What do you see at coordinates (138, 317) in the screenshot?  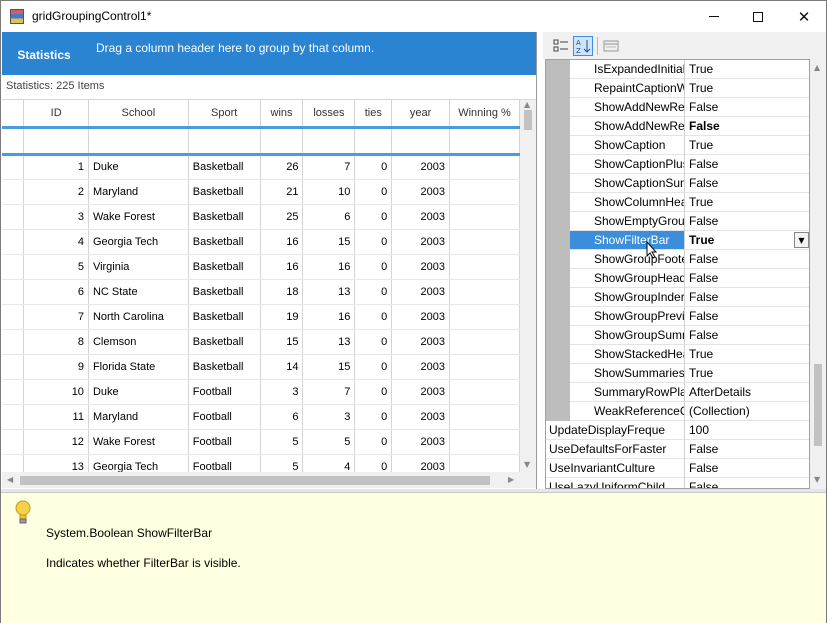 I see `cell-school: North Carolina` at bounding box center [138, 317].